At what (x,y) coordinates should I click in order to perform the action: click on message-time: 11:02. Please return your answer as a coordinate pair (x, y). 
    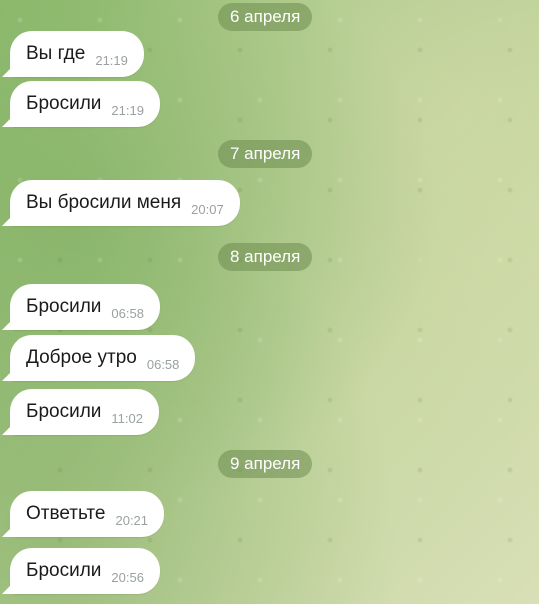
    Looking at the image, I should click on (127, 418).